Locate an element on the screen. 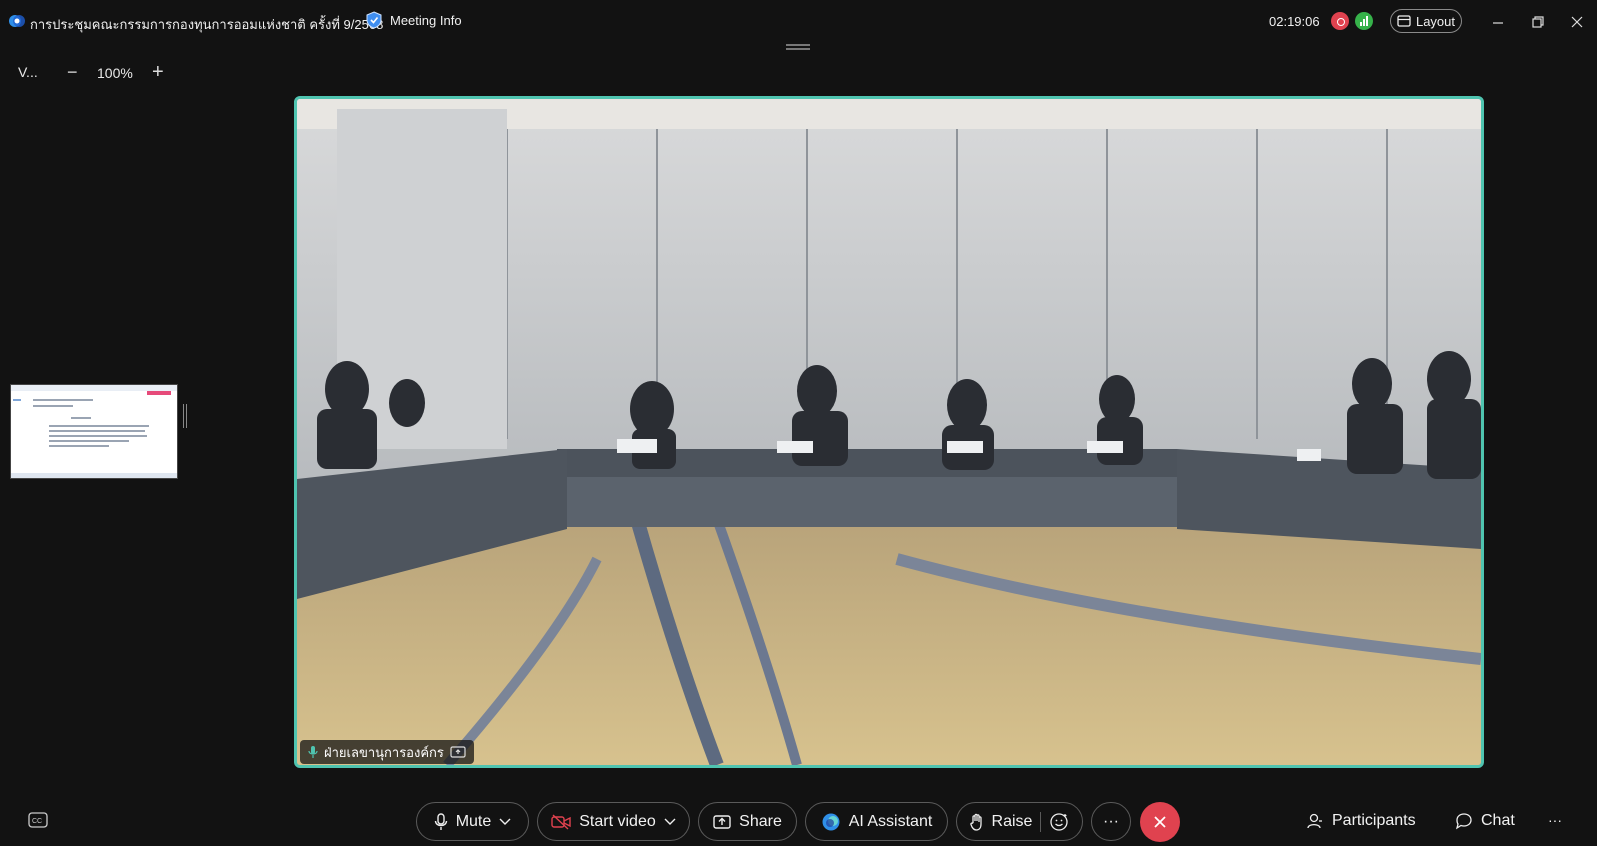  record-icon is located at coordinates (1340, 21).